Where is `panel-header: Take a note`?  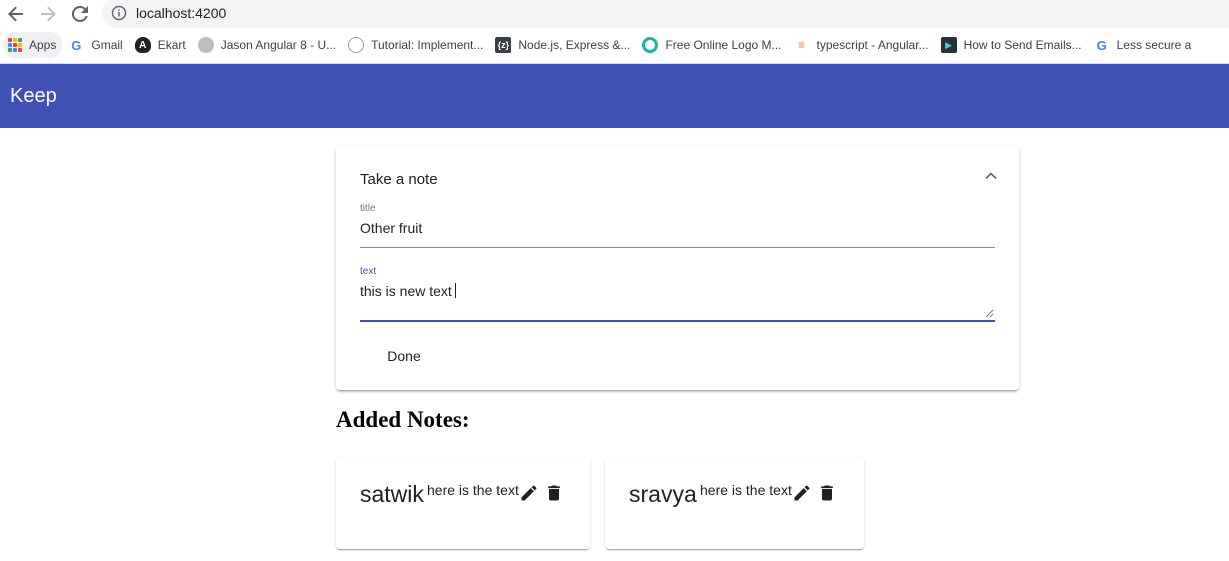 panel-header: Take a note is located at coordinates (677, 178).